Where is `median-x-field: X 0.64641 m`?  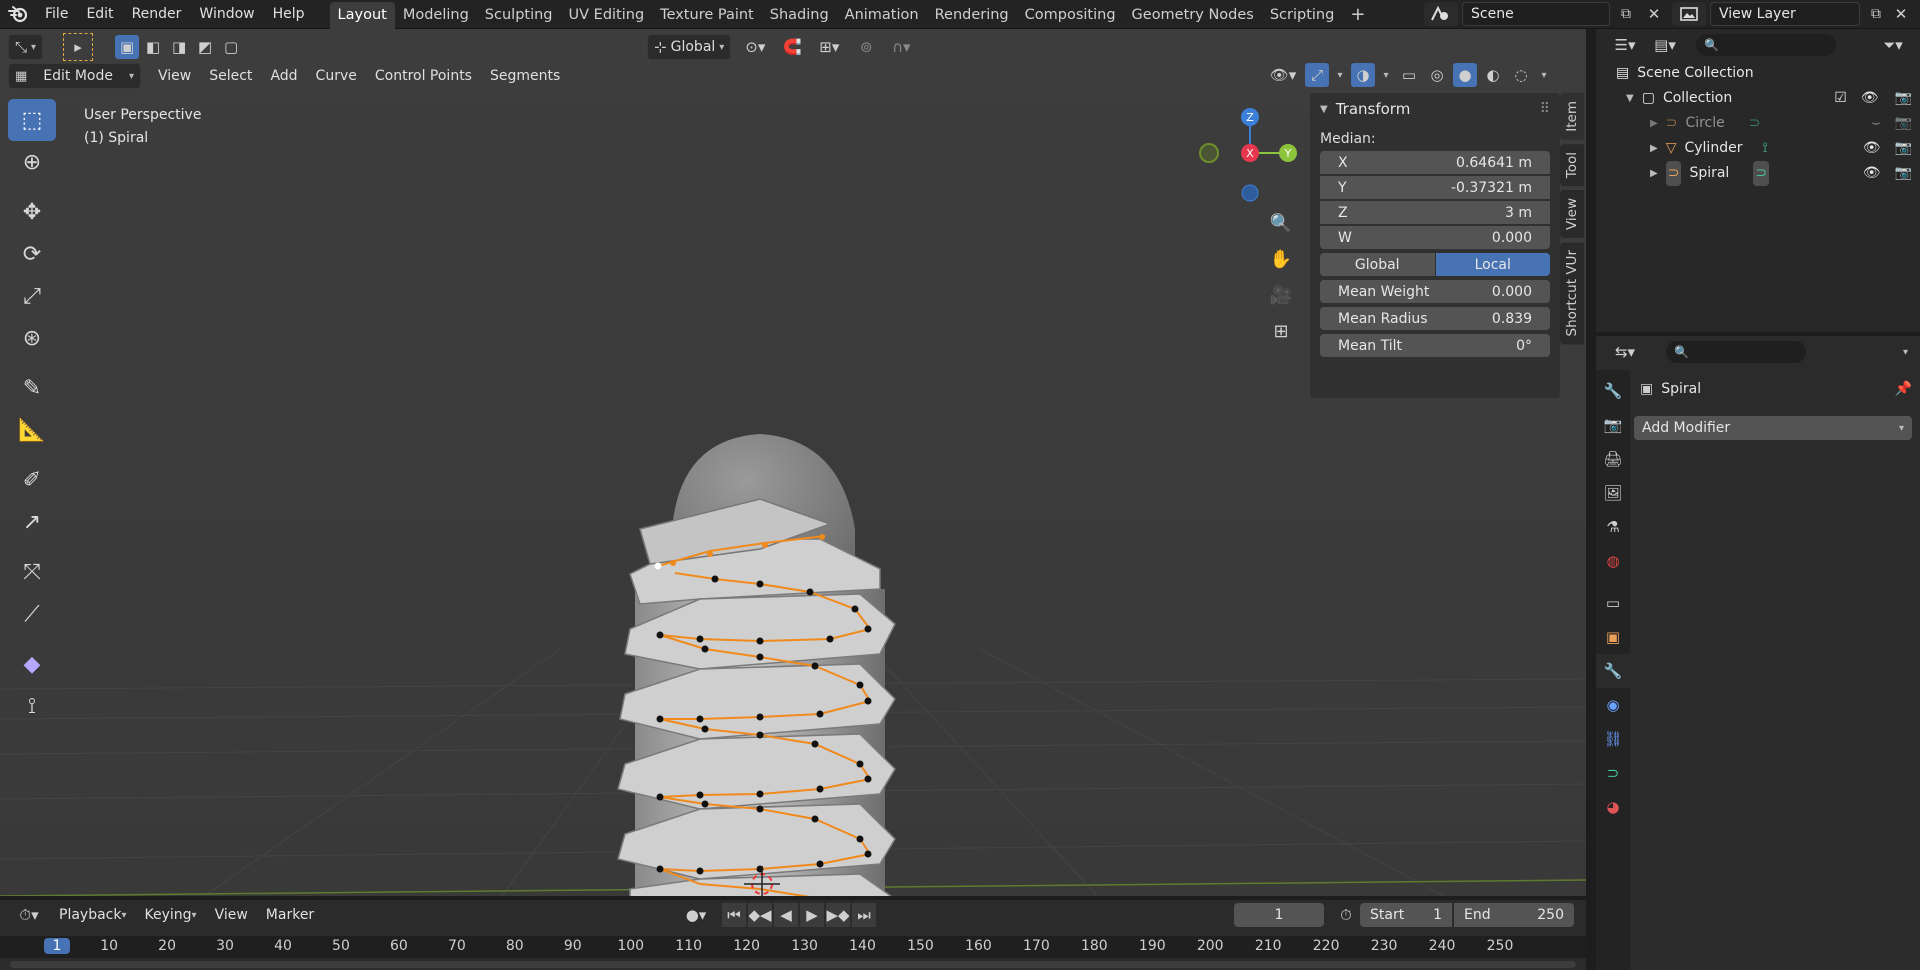
median-x-field: X 0.64641 m is located at coordinates (1435, 162).